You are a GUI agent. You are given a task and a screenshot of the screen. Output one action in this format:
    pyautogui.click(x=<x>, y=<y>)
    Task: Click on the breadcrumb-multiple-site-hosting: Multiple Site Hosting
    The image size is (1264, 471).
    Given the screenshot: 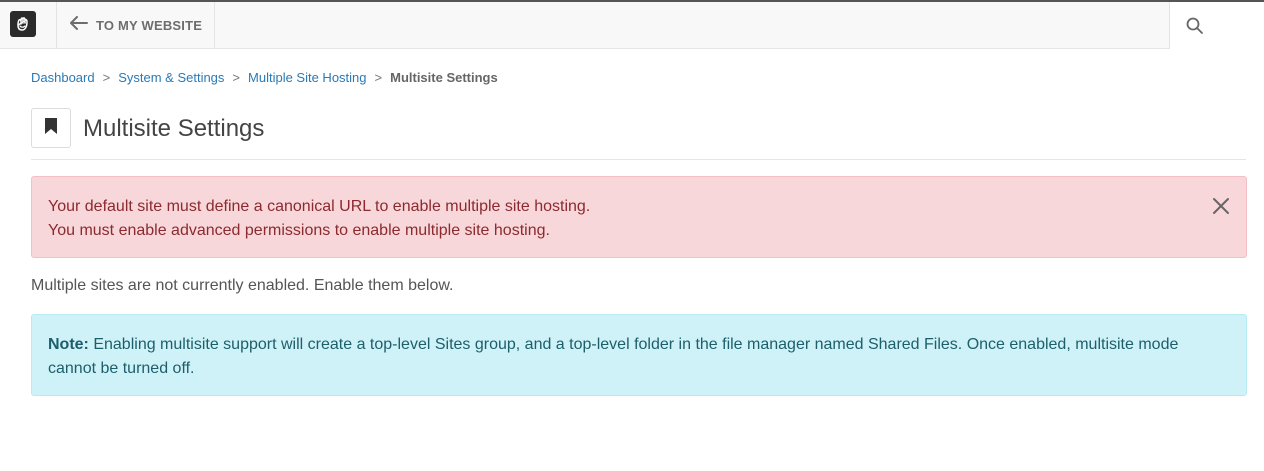 What is the action you would take?
    pyautogui.click(x=307, y=77)
    